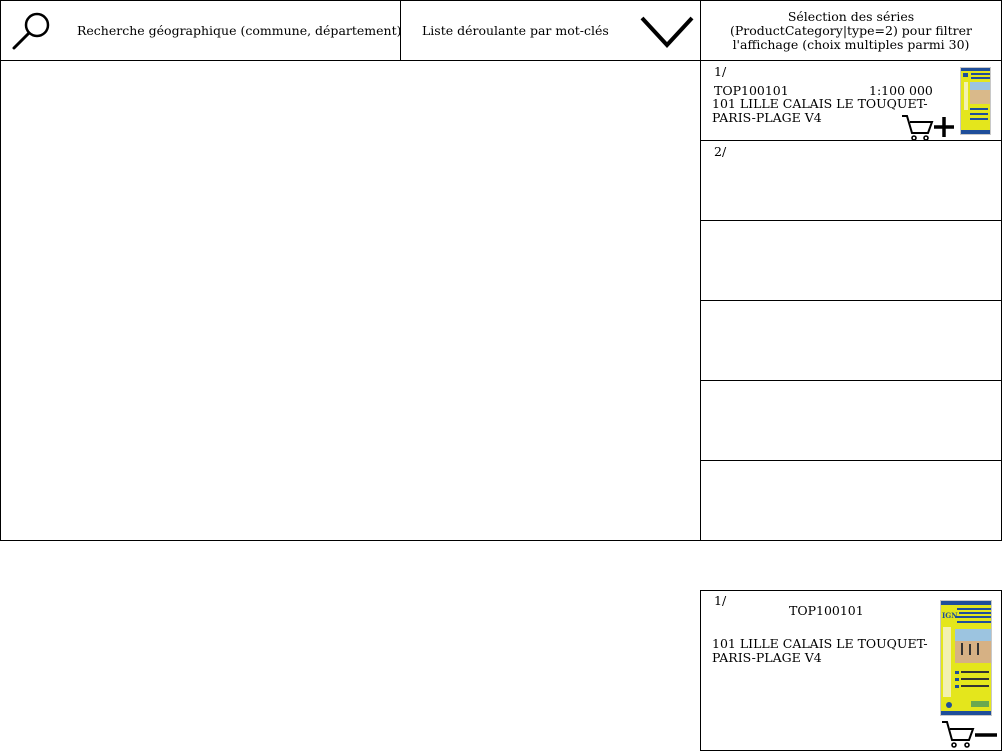 This screenshot has height=753, width=1003. What do you see at coordinates (767, 117) in the screenshot?
I see `result-title-line2: PARIS-PLAGE V4` at bounding box center [767, 117].